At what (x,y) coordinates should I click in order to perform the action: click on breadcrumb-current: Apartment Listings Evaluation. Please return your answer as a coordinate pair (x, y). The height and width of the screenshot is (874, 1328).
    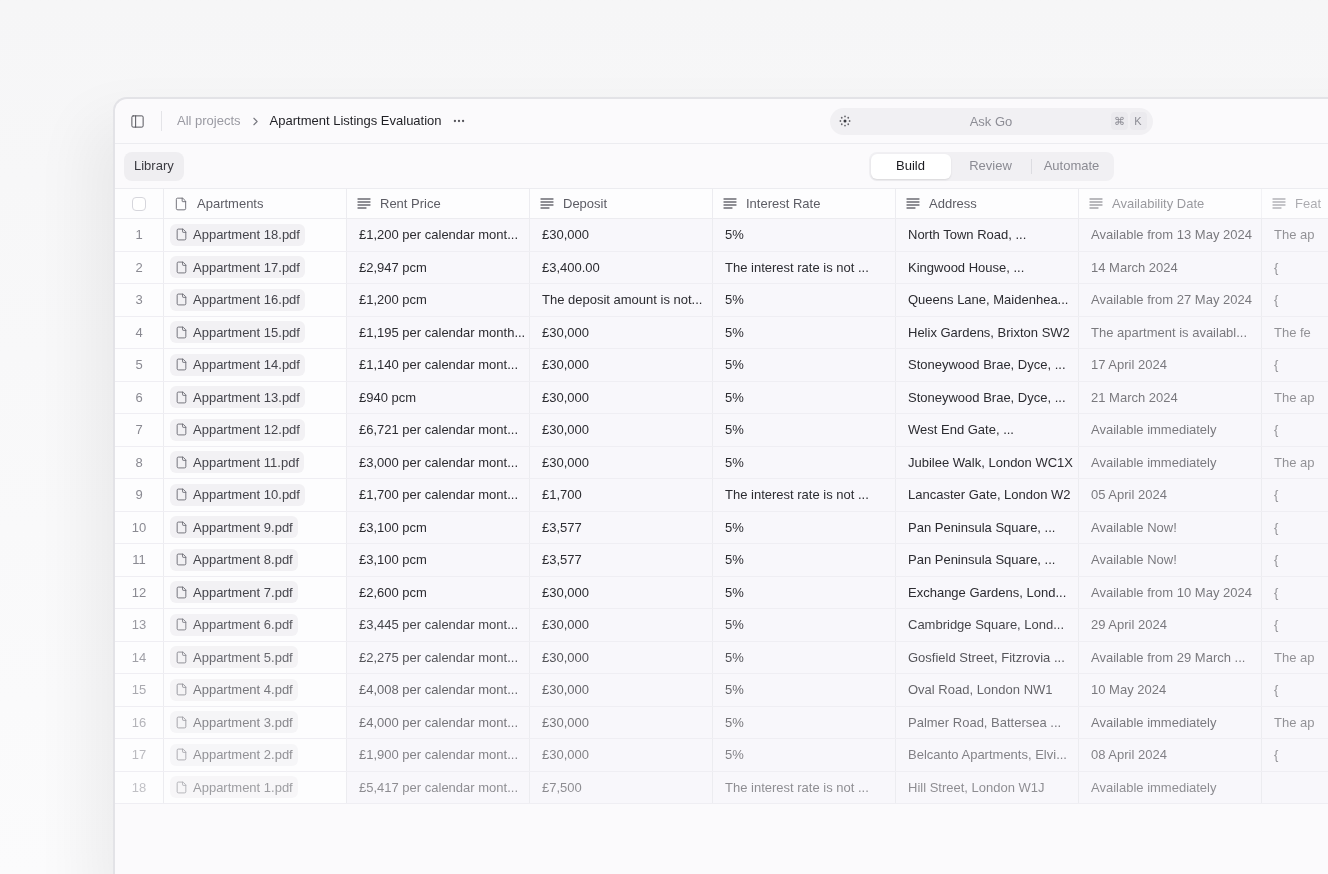
    Looking at the image, I should click on (355, 121).